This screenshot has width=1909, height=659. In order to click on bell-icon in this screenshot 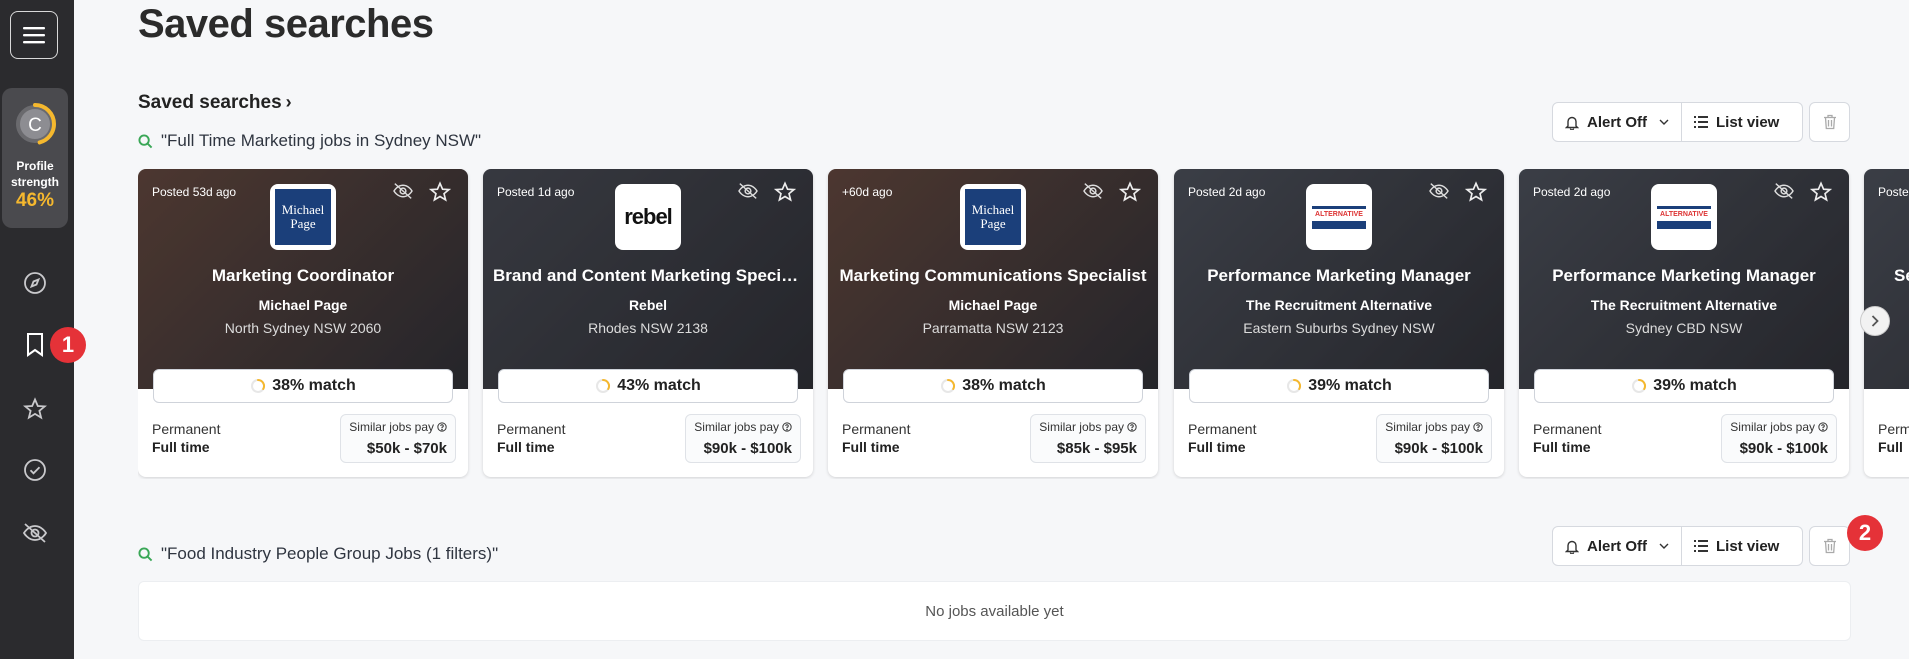, I will do `click(1572, 123)`.